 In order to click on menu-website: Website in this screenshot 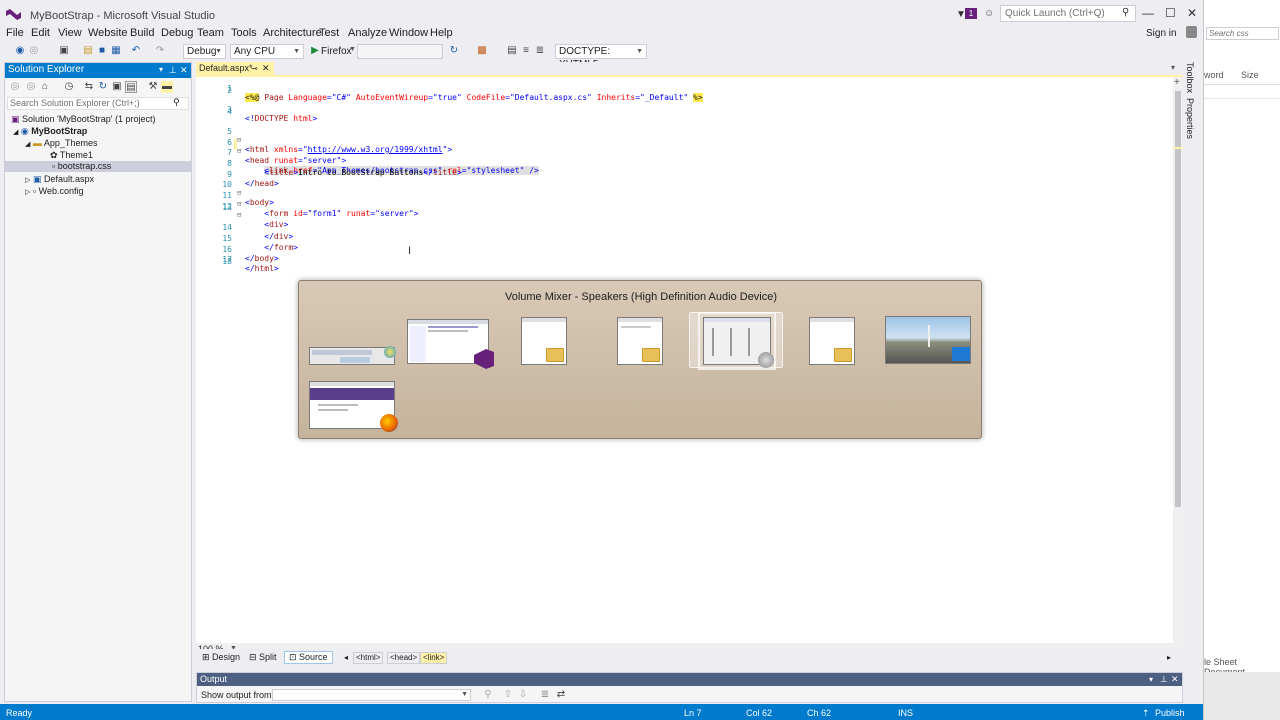, I will do `click(108, 33)`.